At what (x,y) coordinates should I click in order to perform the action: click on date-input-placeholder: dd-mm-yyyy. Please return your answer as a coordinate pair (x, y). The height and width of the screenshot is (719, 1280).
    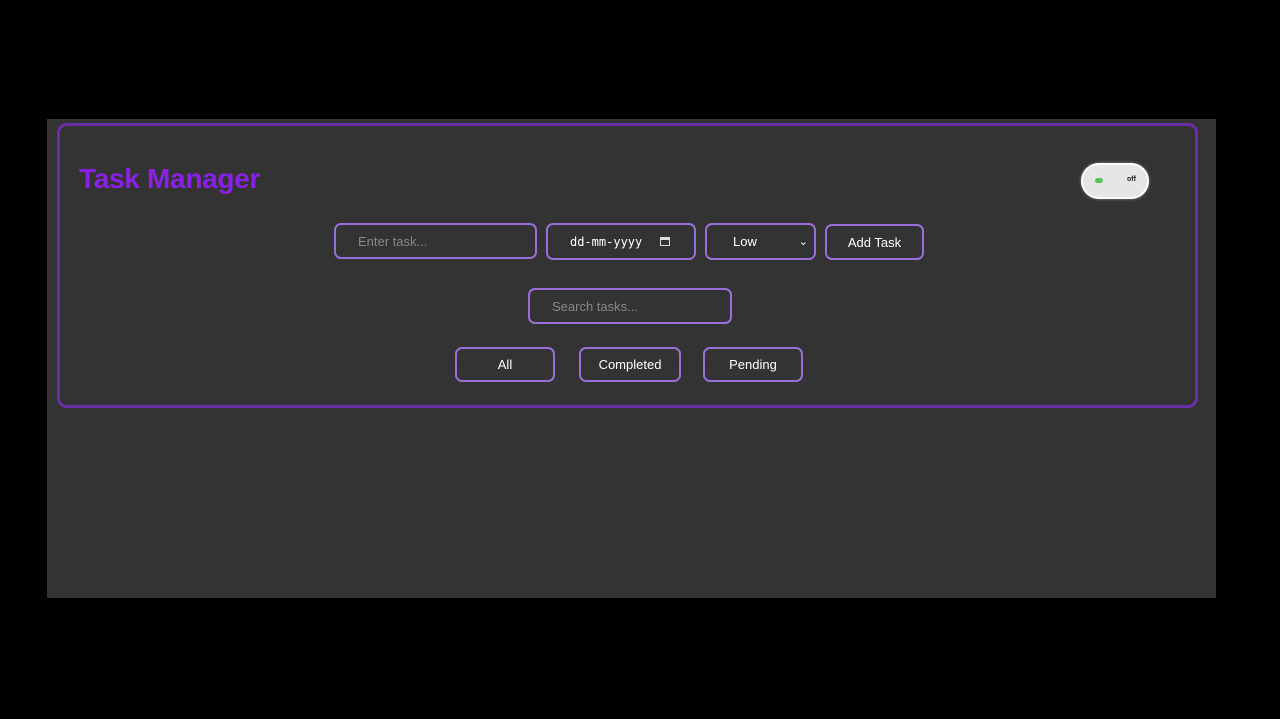
    Looking at the image, I should click on (606, 241).